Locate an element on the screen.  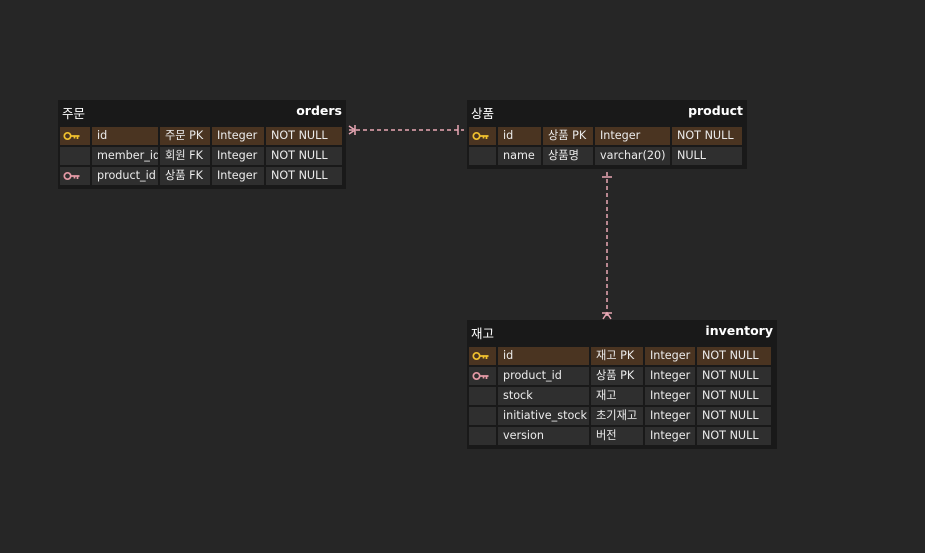
column-type: varchar(20) is located at coordinates (632, 156).